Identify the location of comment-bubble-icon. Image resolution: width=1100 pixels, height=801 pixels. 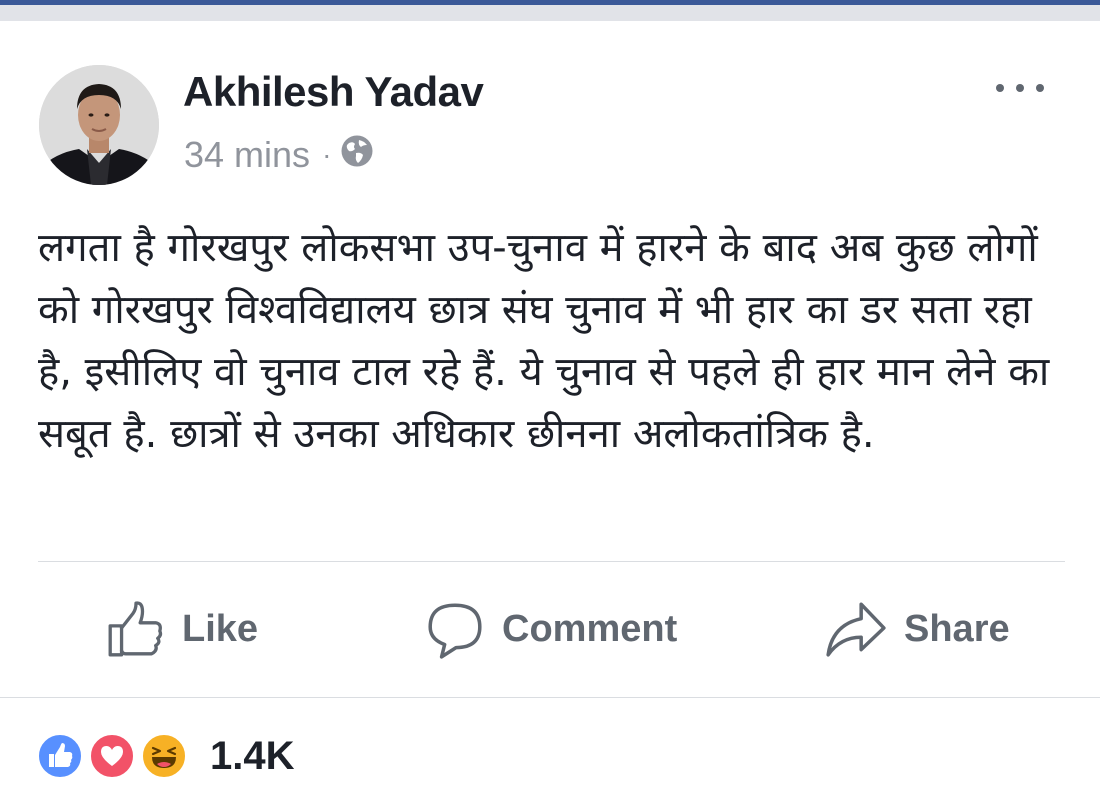
(455, 631).